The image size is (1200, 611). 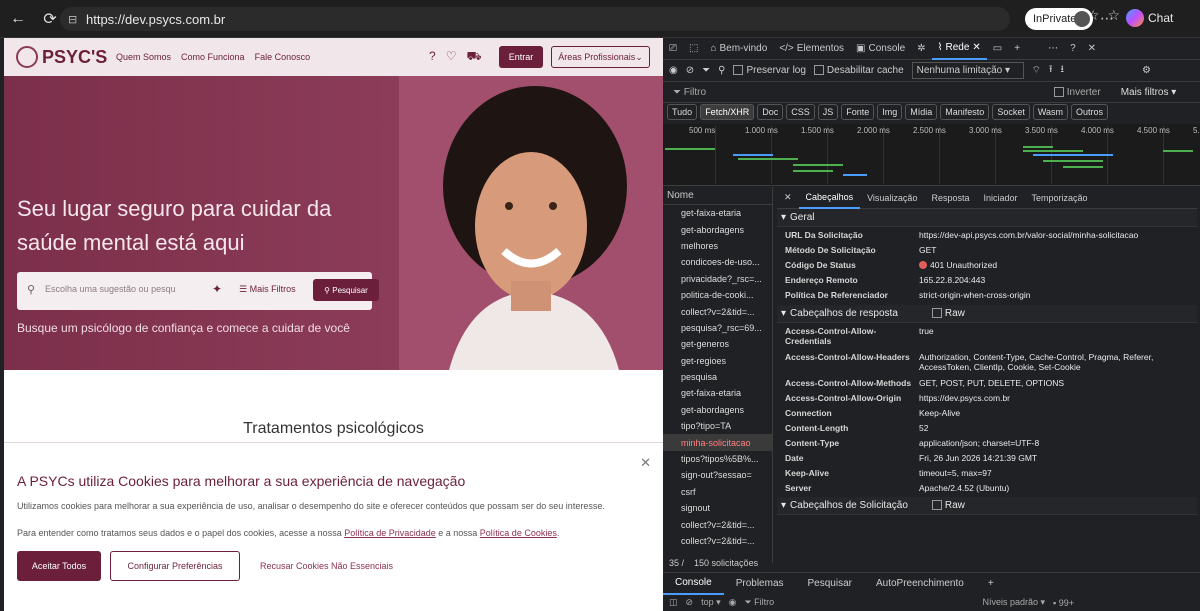 I want to click on type-filter-chip: Fetch/XHR, so click(x=727, y=112).